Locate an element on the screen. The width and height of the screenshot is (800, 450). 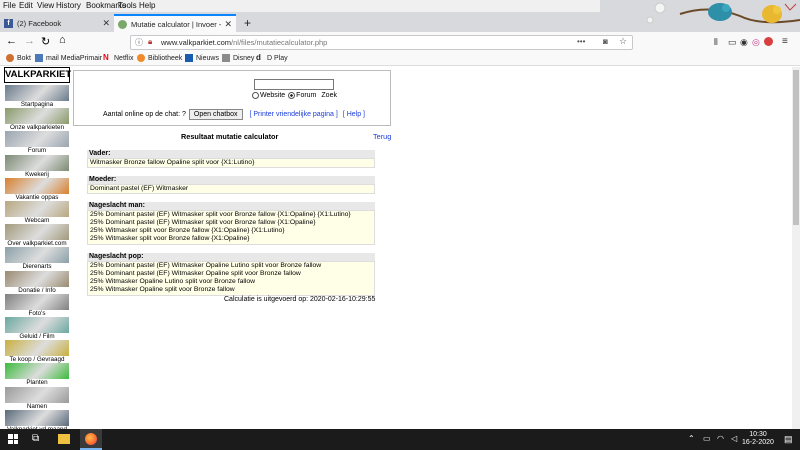
printer-friendly-link: [ Printer vriendelijke pagina ] is located at coordinates (294, 114).